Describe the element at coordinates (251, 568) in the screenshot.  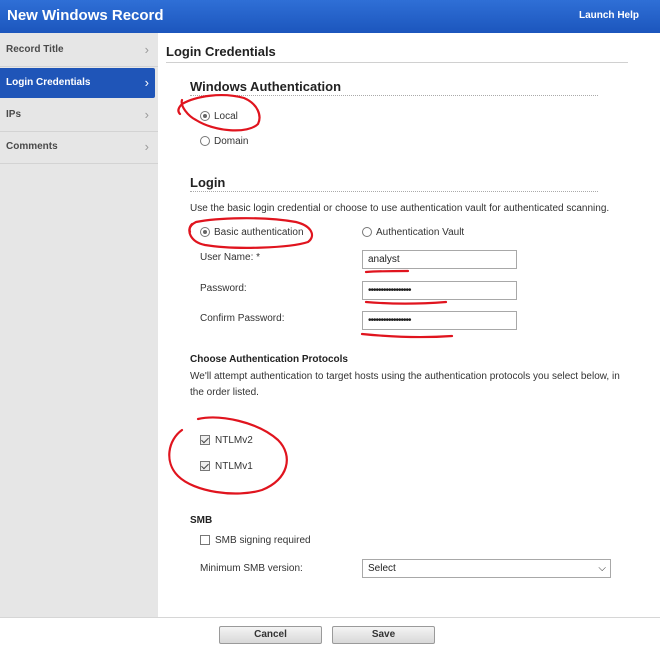
I see `min-smb-version-label: Minimum SMB version:` at that location.